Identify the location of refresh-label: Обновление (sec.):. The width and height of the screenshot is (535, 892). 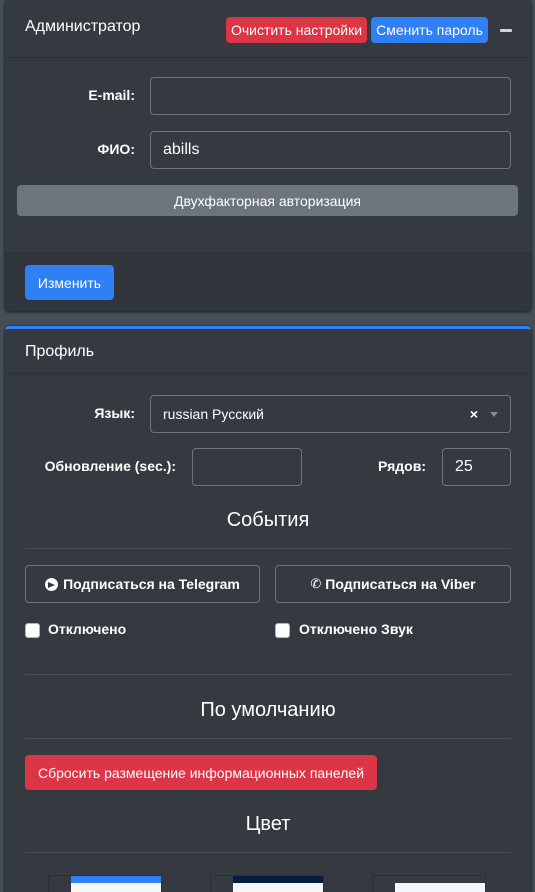
(110, 466).